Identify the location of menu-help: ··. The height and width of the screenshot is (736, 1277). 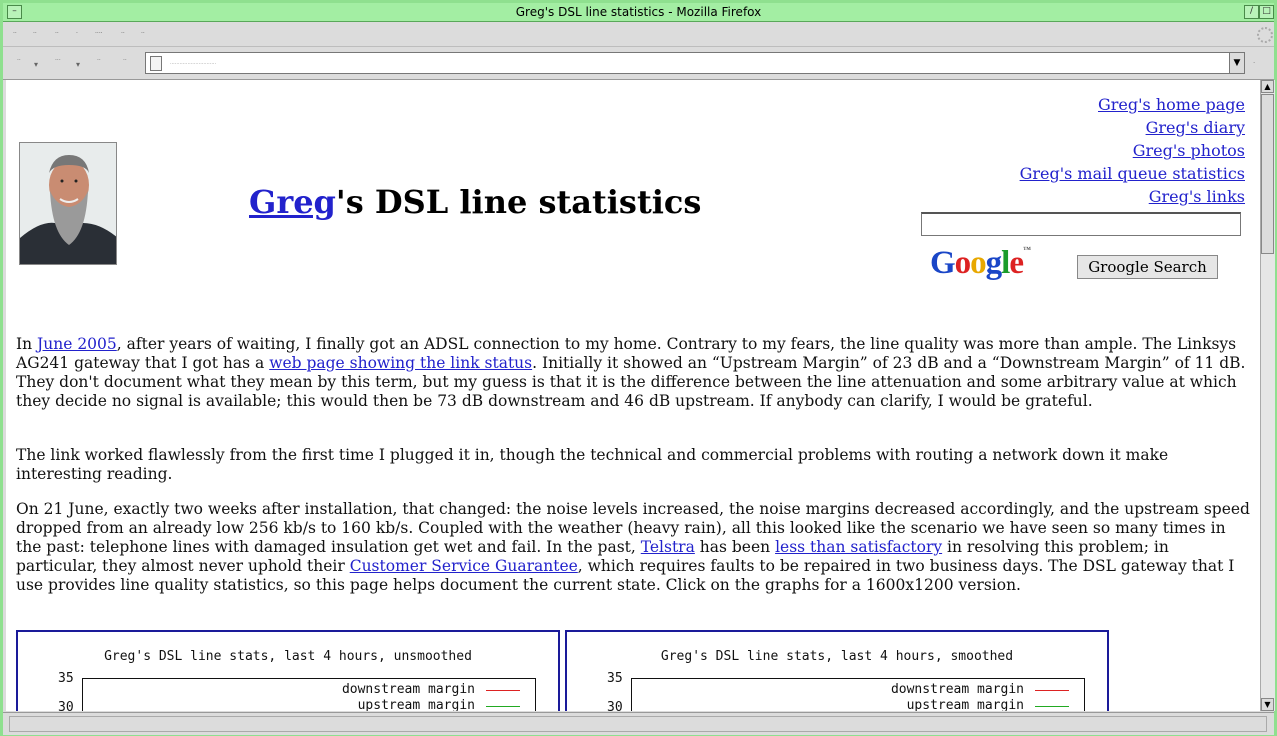
(143, 33).